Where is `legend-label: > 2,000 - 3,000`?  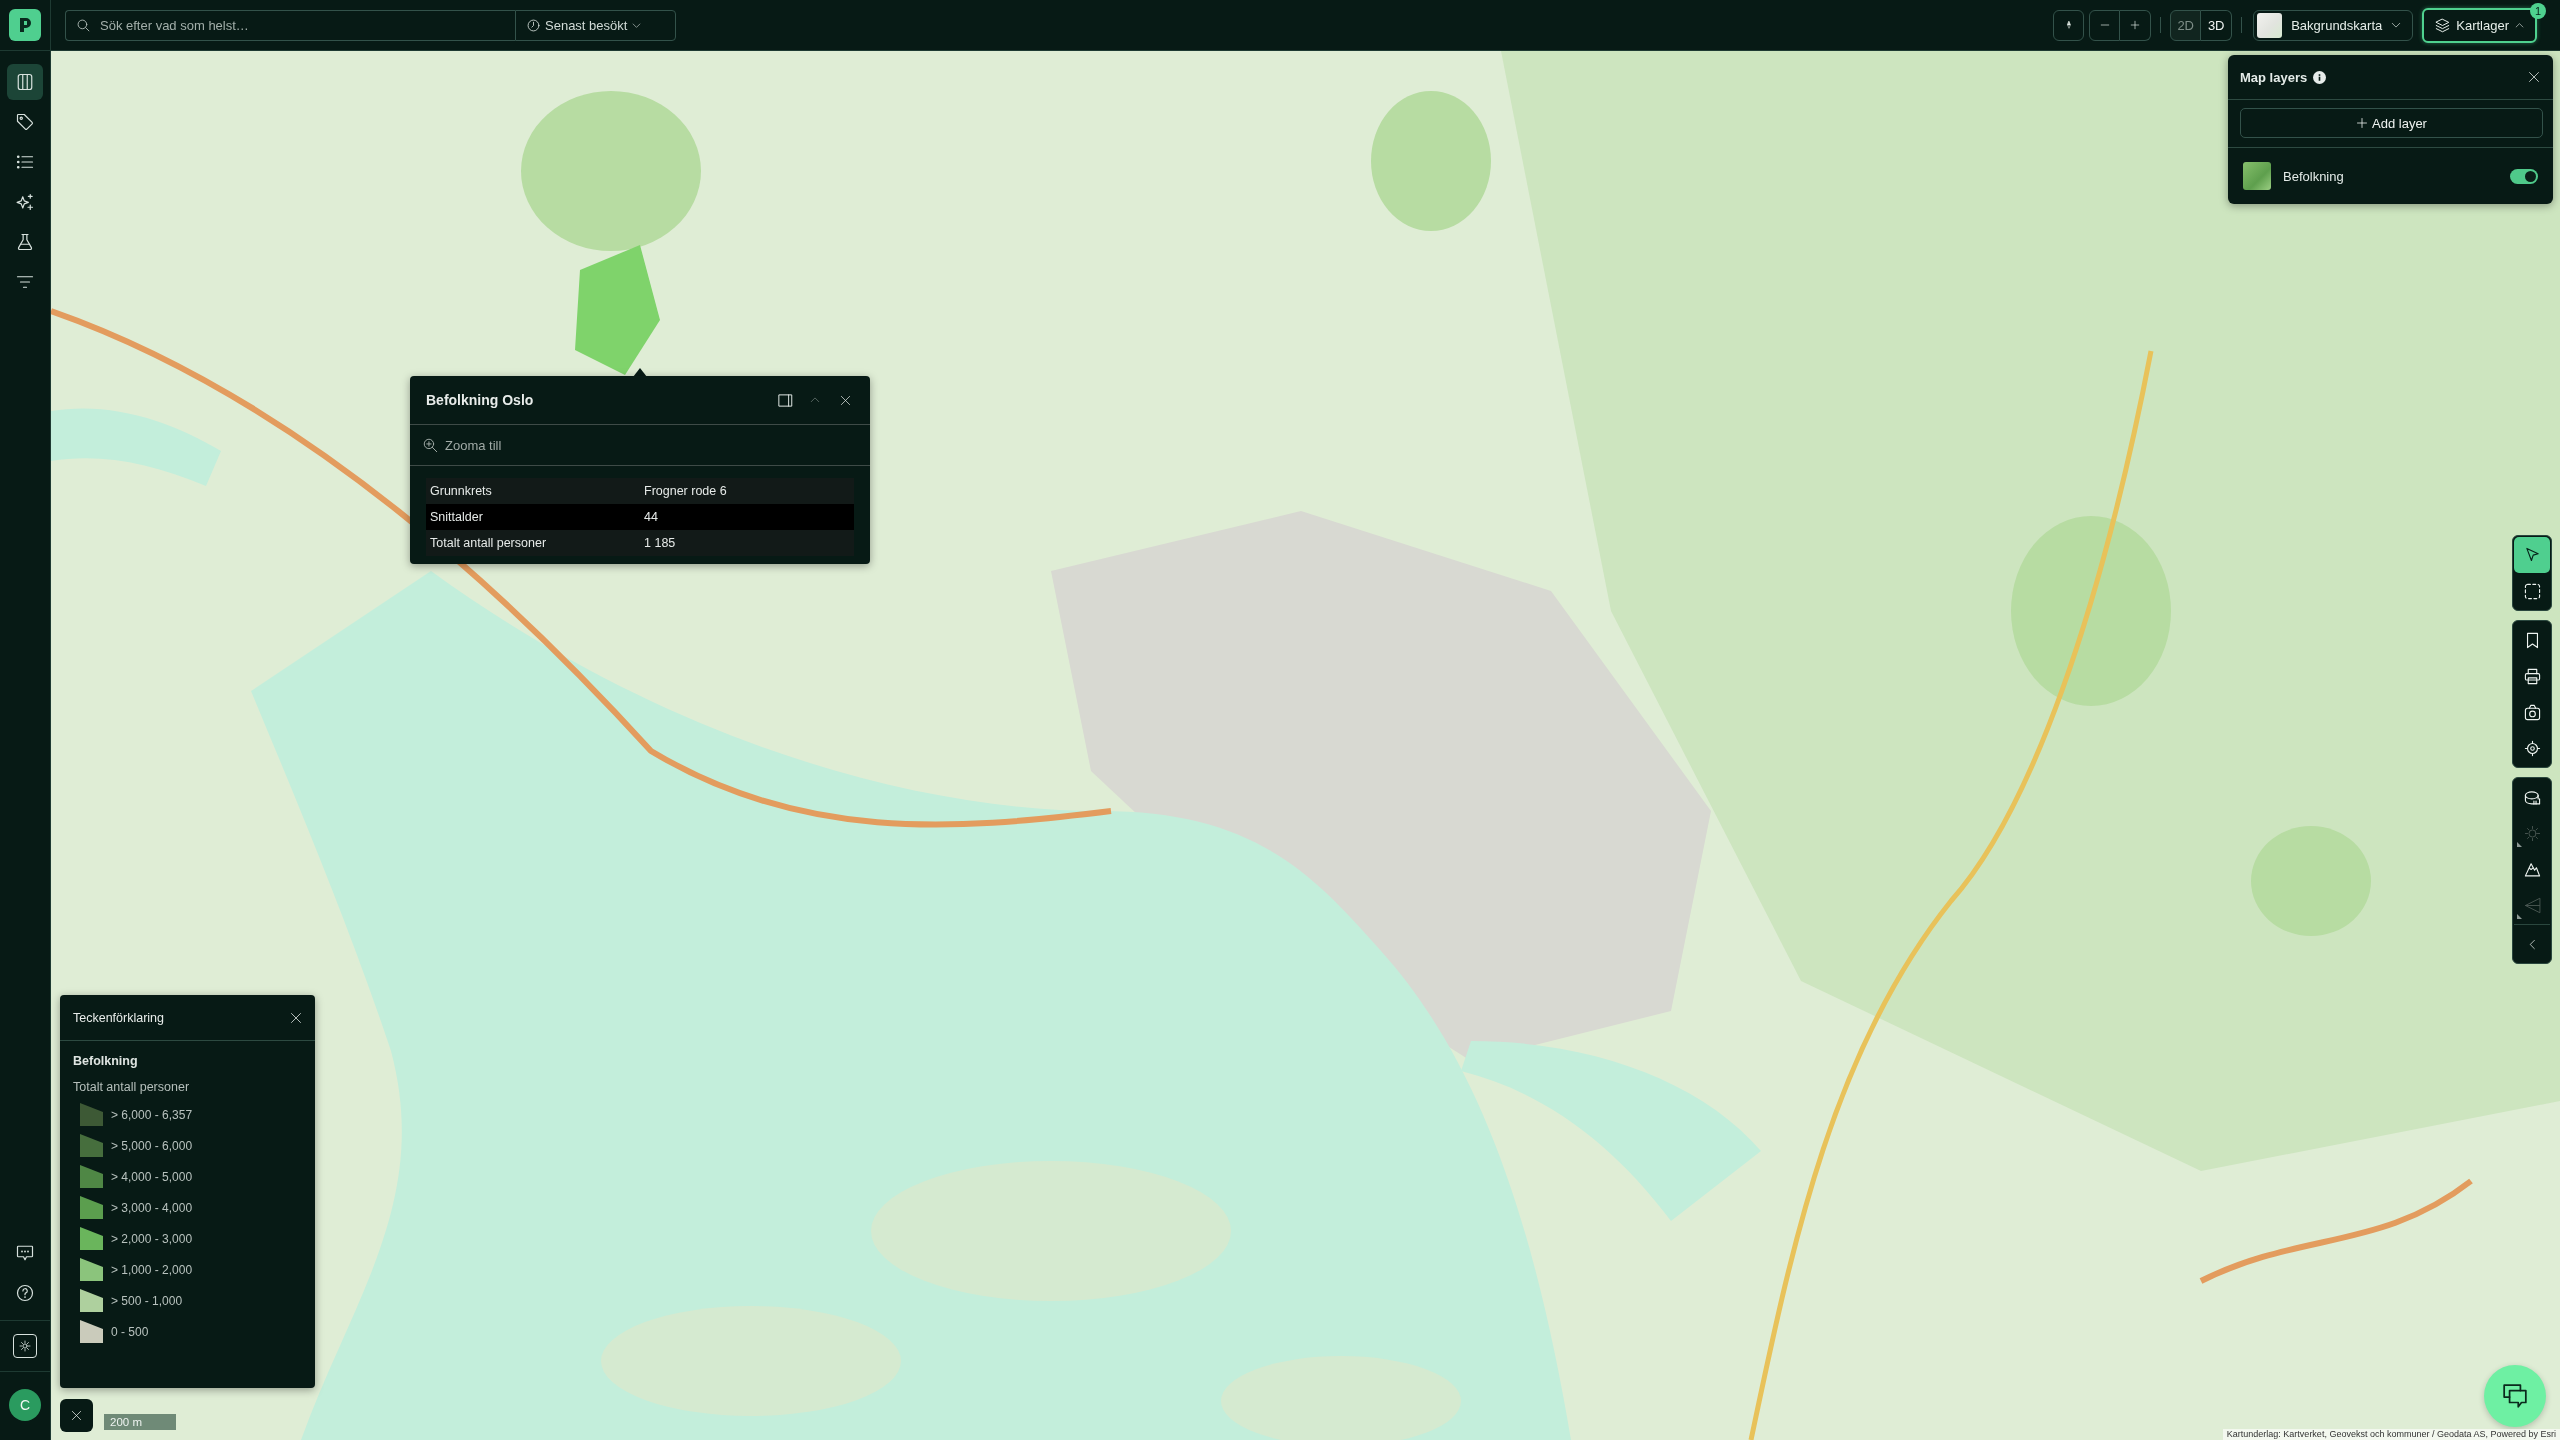
legend-label: > 2,000 - 3,000 is located at coordinates (152, 1238).